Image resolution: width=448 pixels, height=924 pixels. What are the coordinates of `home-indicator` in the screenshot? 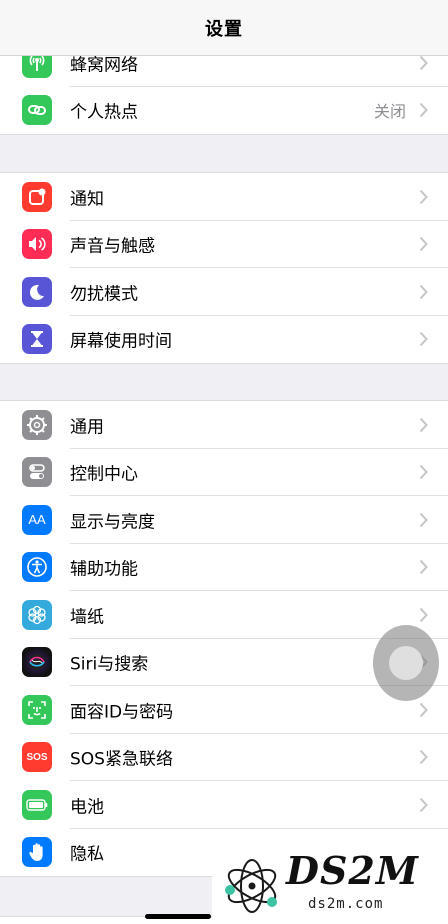 It's located at (178, 916).